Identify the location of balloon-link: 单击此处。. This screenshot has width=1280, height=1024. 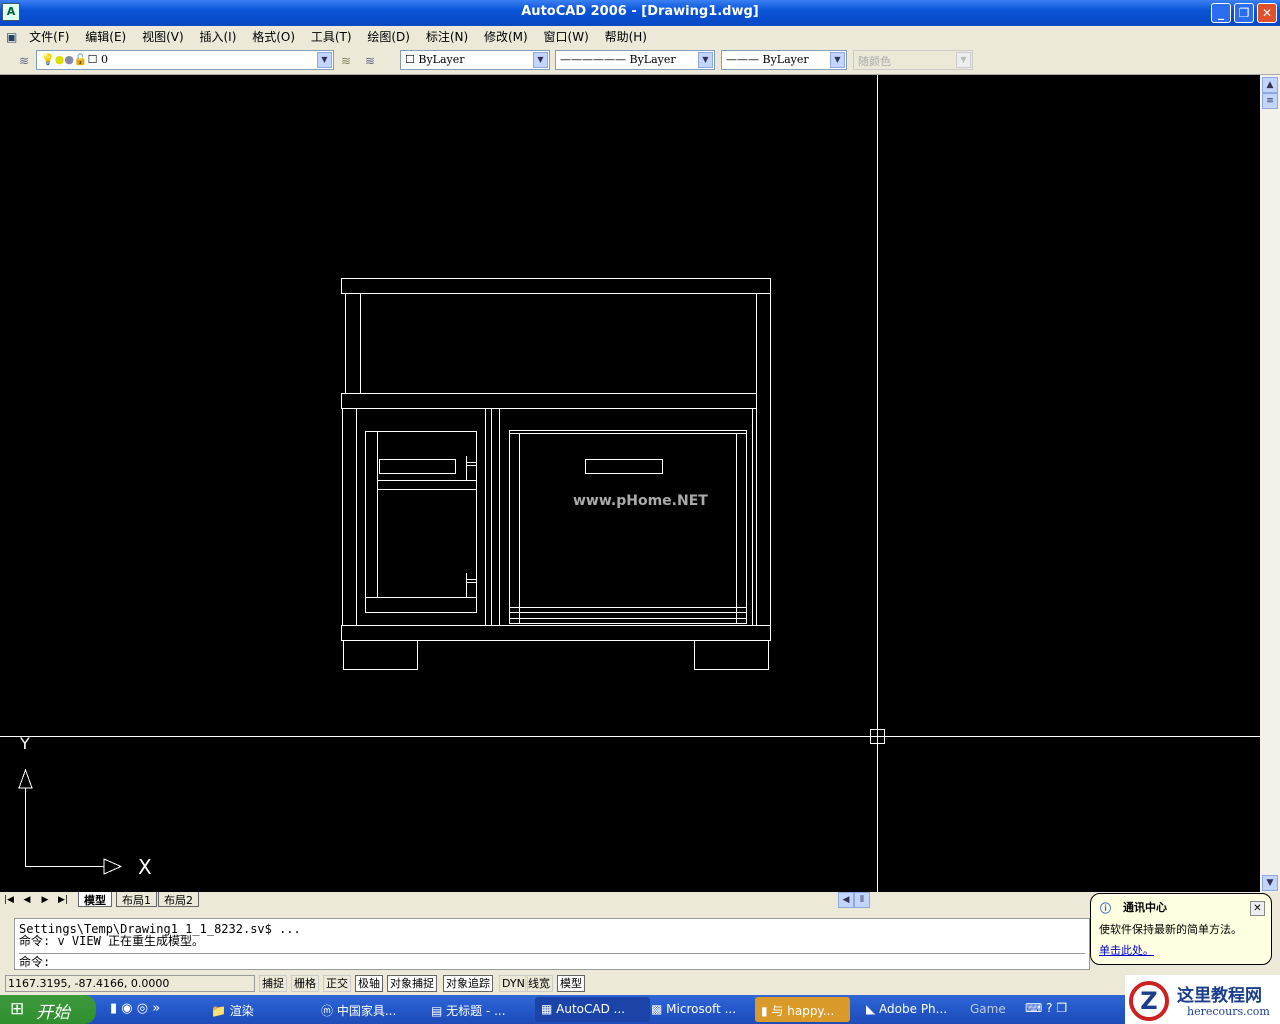
(1126, 950).